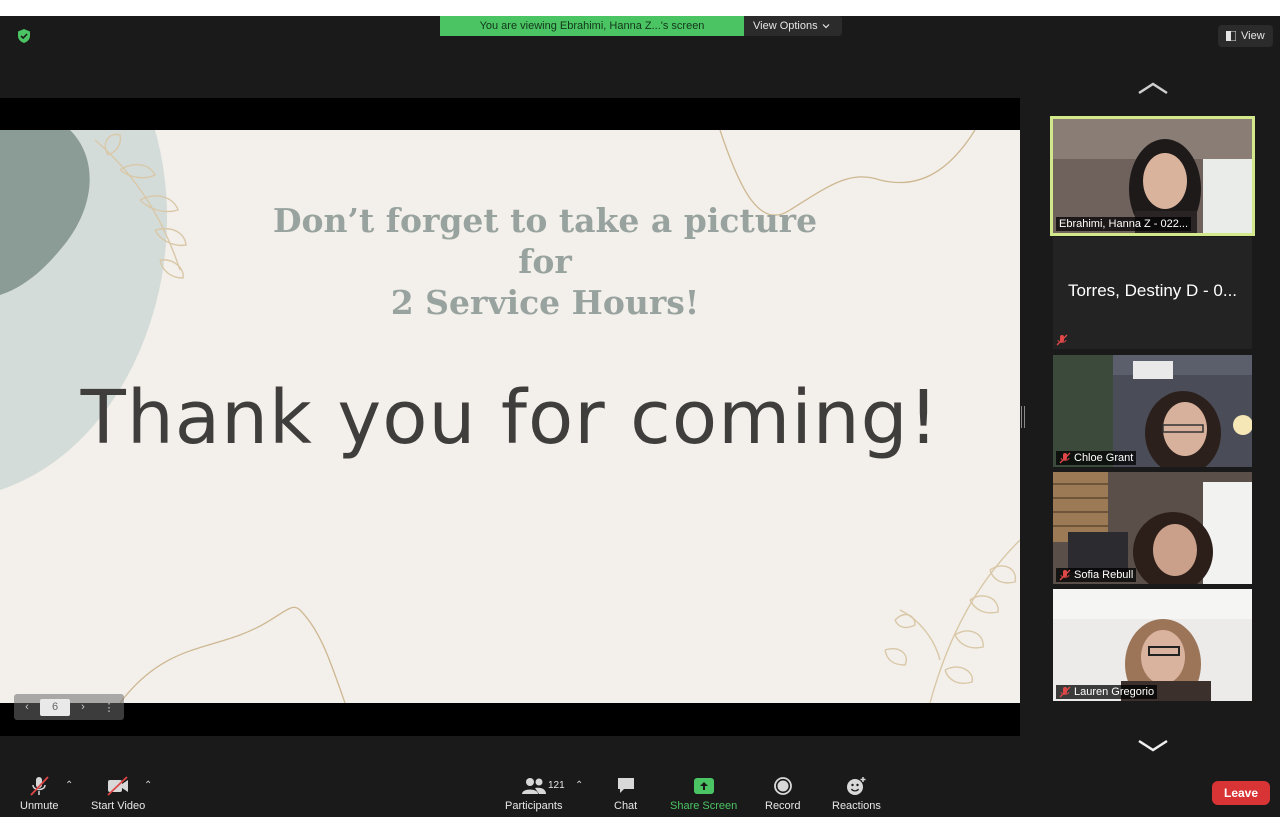  What do you see at coordinates (39, 806) in the screenshot?
I see `unmute-label: Unmute` at bounding box center [39, 806].